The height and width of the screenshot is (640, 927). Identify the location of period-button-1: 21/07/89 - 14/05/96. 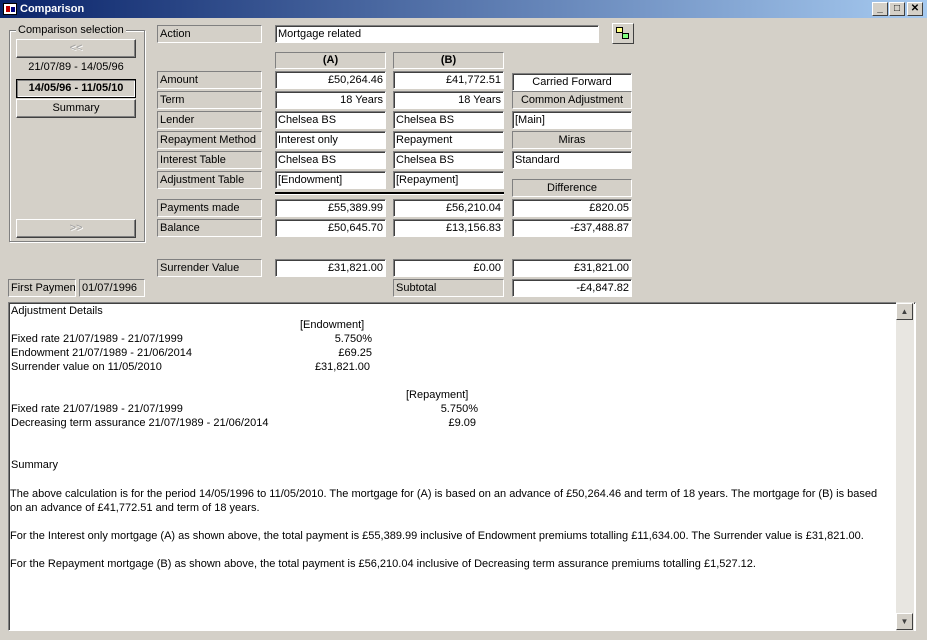
(76, 68).